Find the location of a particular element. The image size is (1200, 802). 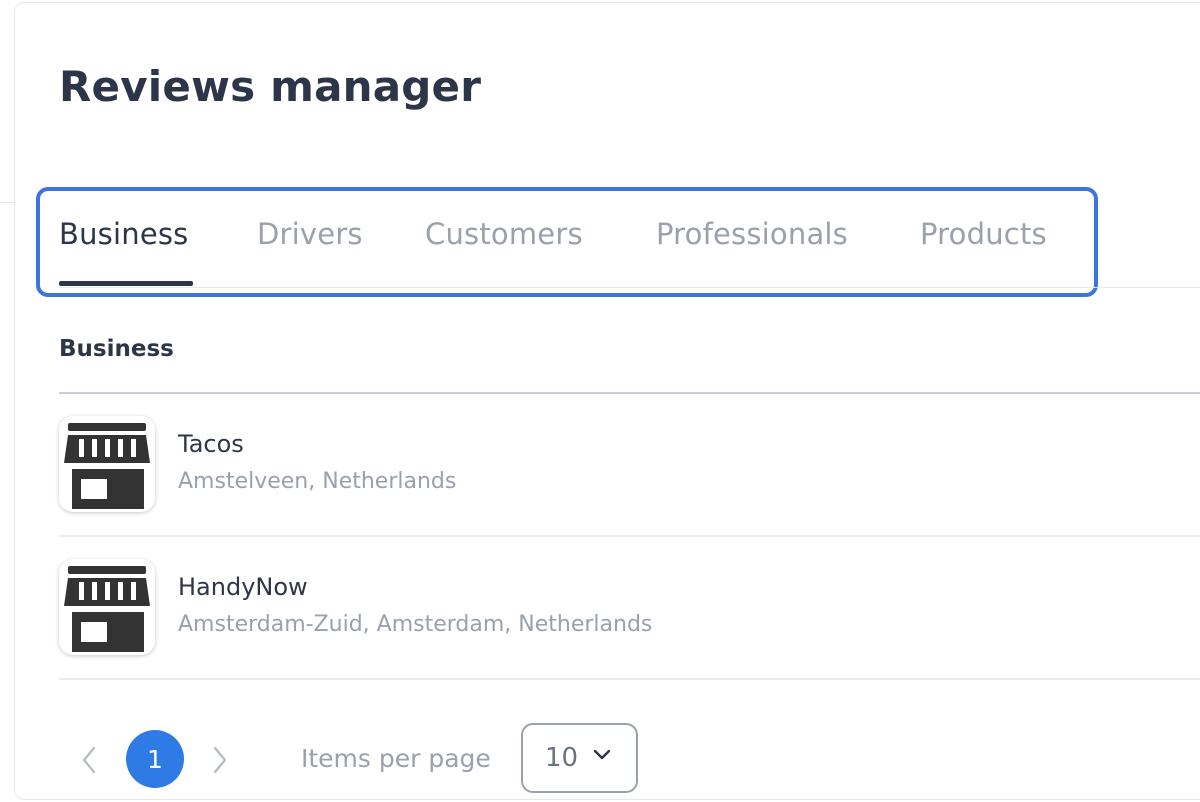

previous-page-button is located at coordinates (89, 760).